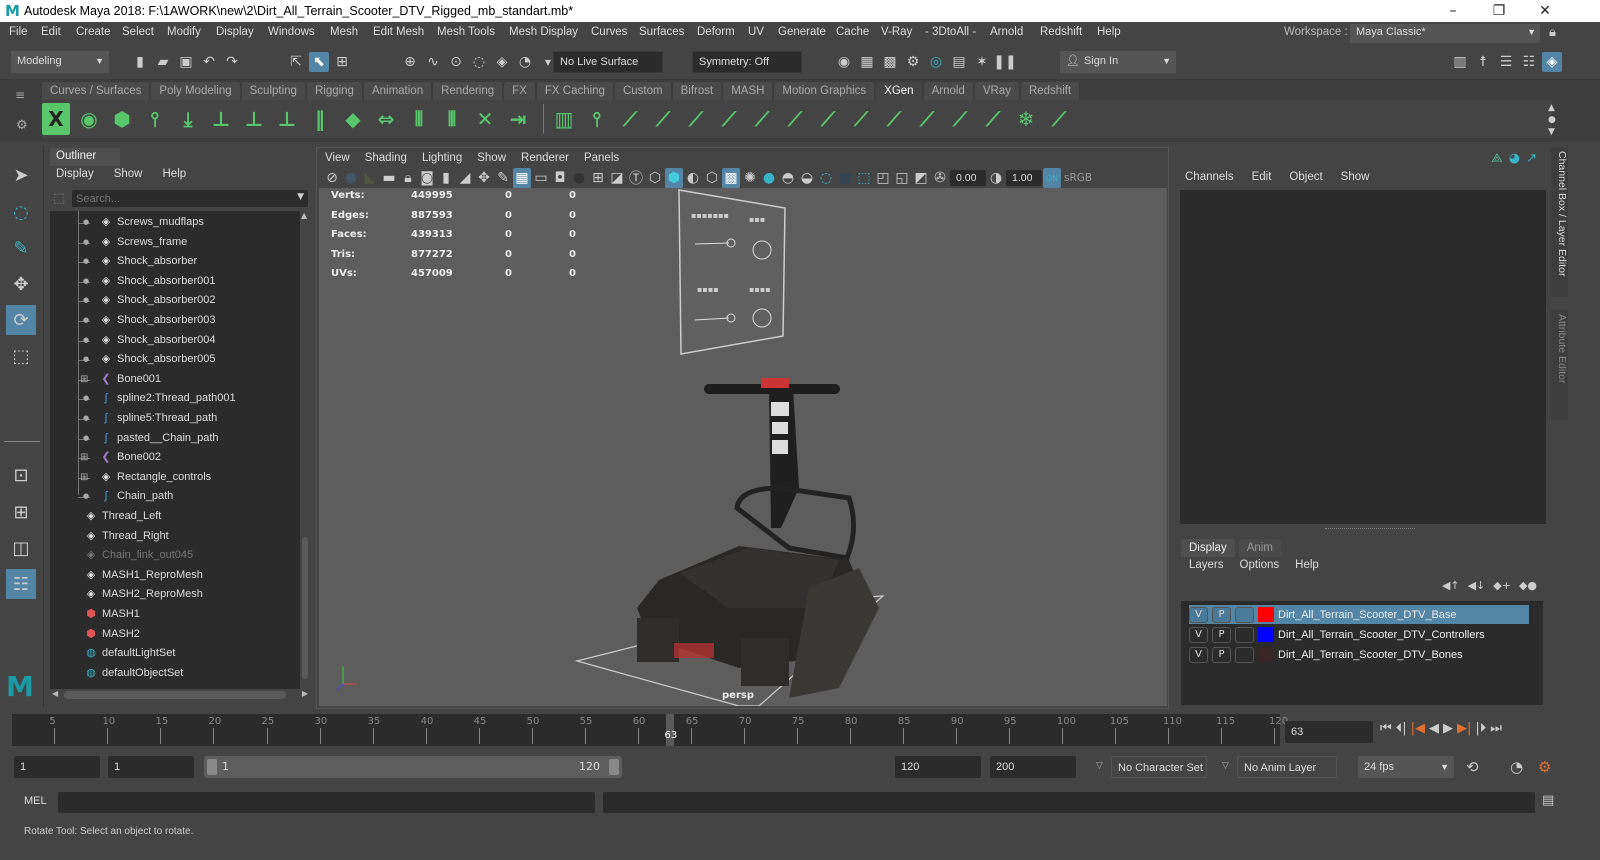 The height and width of the screenshot is (860, 1600). I want to click on smooth-shade-icon: ⬢, so click(674, 178).